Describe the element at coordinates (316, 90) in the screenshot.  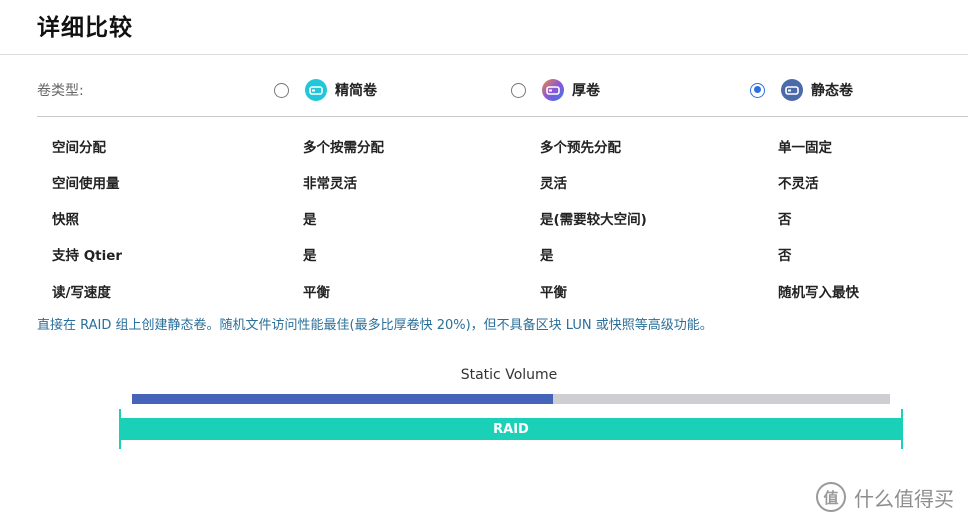
I see `thin-volume-icon` at that location.